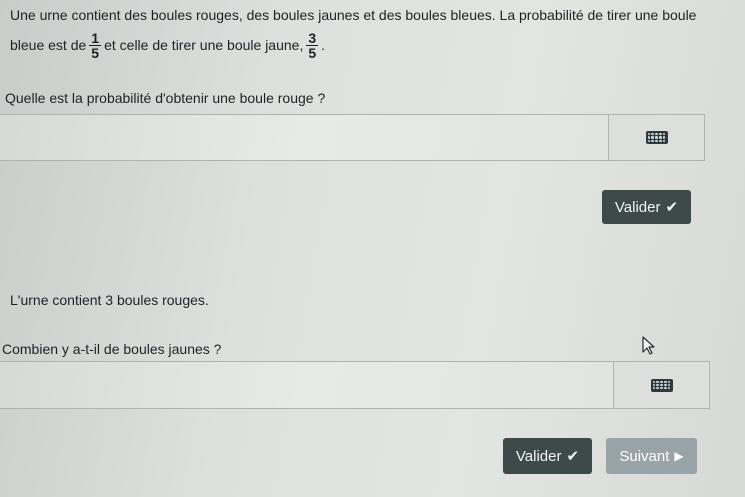  What do you see at coordinates (304, 137) in the screenshot?
I see `answer-1-input` at bounding box center [304, 137].